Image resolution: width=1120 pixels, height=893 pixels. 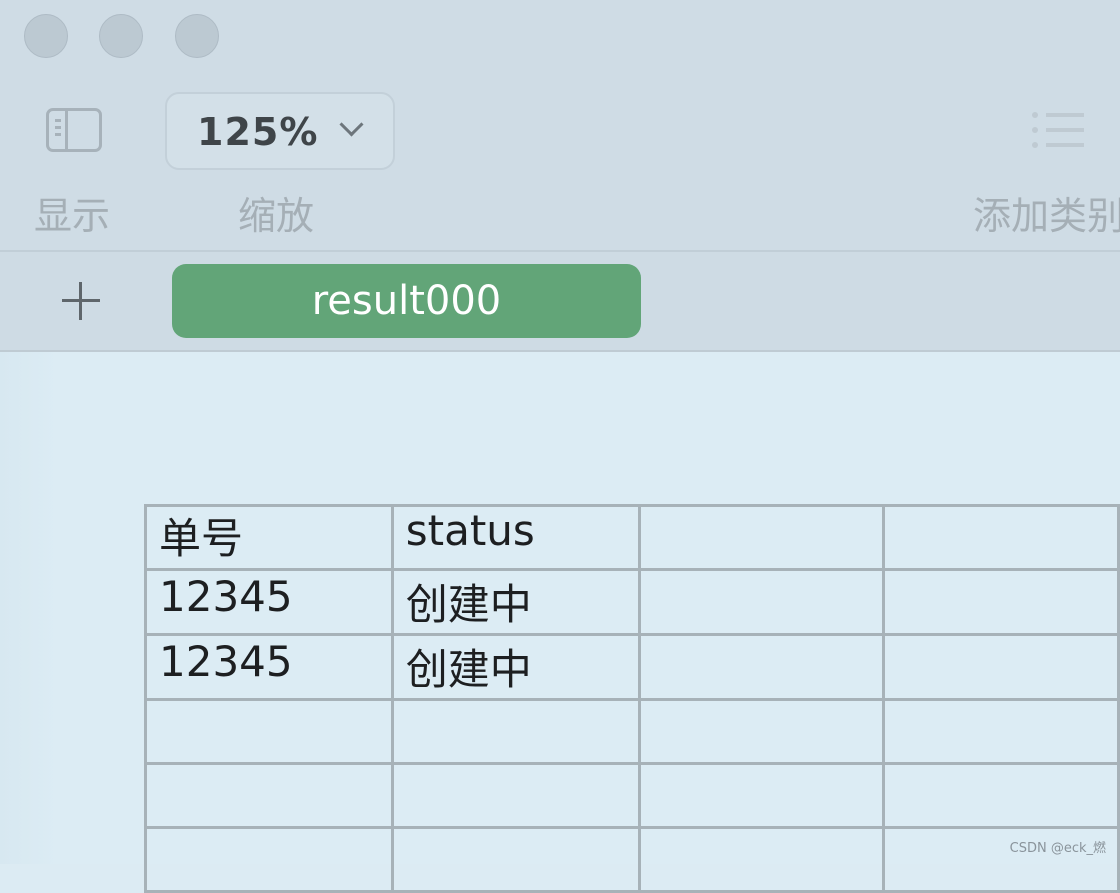 I want to click on watermark: CSDN @eck_燃, so click(x=1057, y=848).